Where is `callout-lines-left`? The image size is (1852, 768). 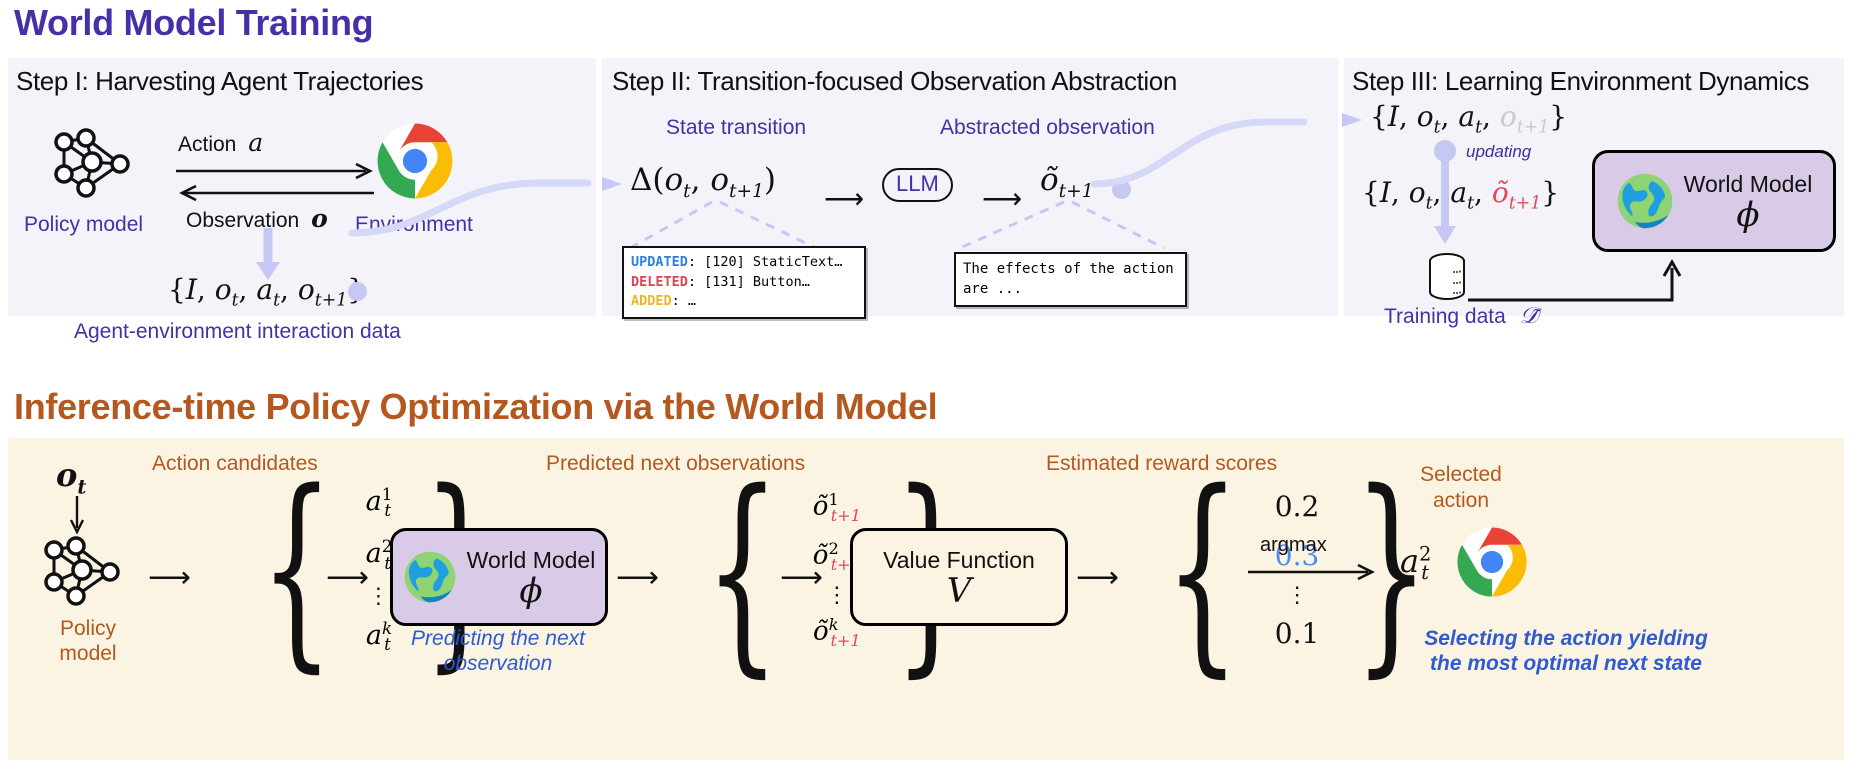 callout-lines-left is located at coordinates (731, 226).